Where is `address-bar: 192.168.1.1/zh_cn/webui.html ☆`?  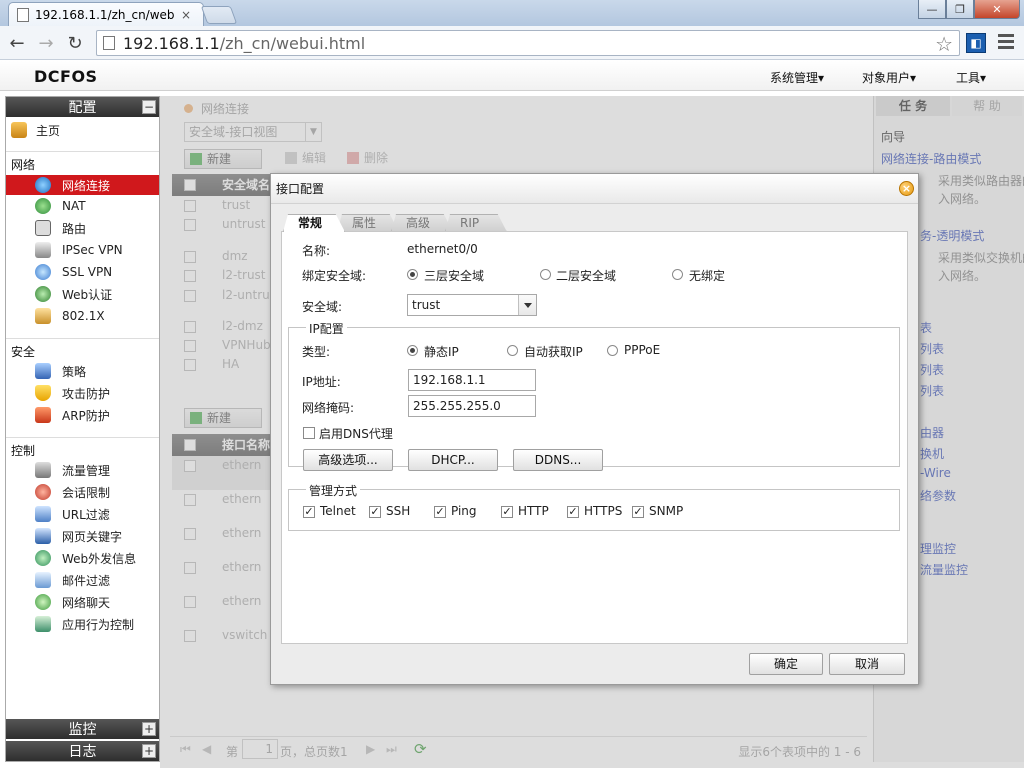 address-bar: 192.168.1.1/zh_cn/webui.html ☆ is located at coordinates (528, 43).